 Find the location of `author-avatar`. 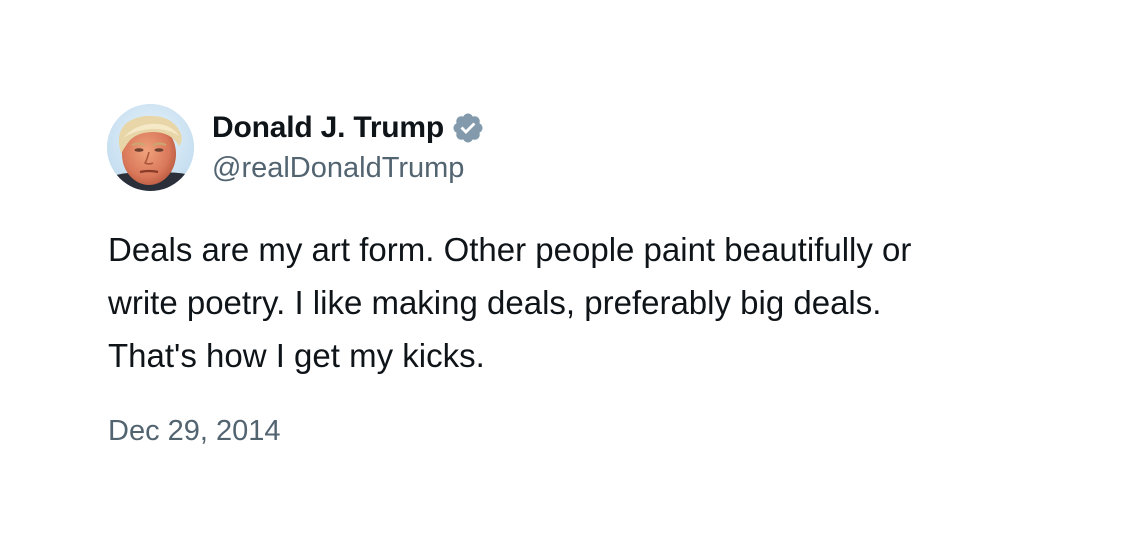

author-avatar is located at coordinates (150, 147).